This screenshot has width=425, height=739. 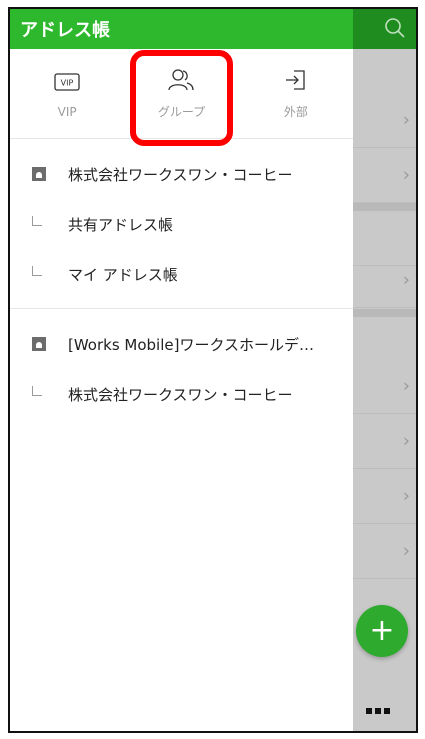 I want to click on child-label: 株式会社ワークスワン・コーヒー, so click(x=180, y=394).